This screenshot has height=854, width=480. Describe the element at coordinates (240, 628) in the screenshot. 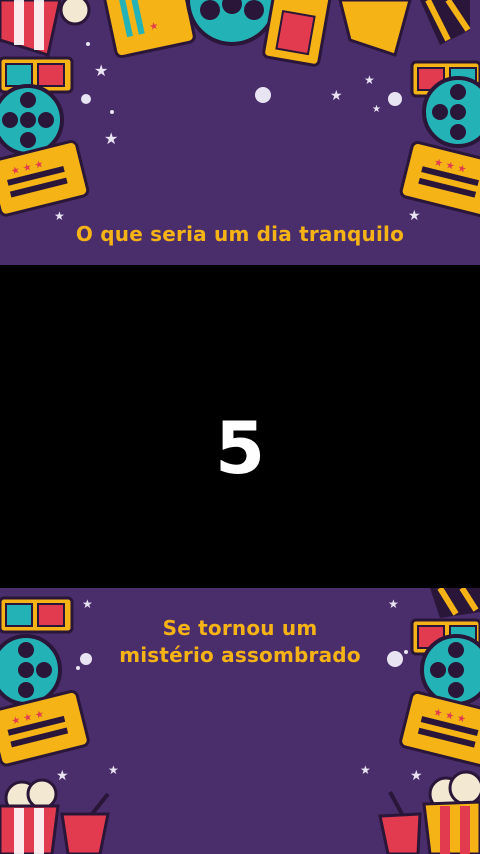

I see `caption-bottom-line1: Se tornou um` at that location.